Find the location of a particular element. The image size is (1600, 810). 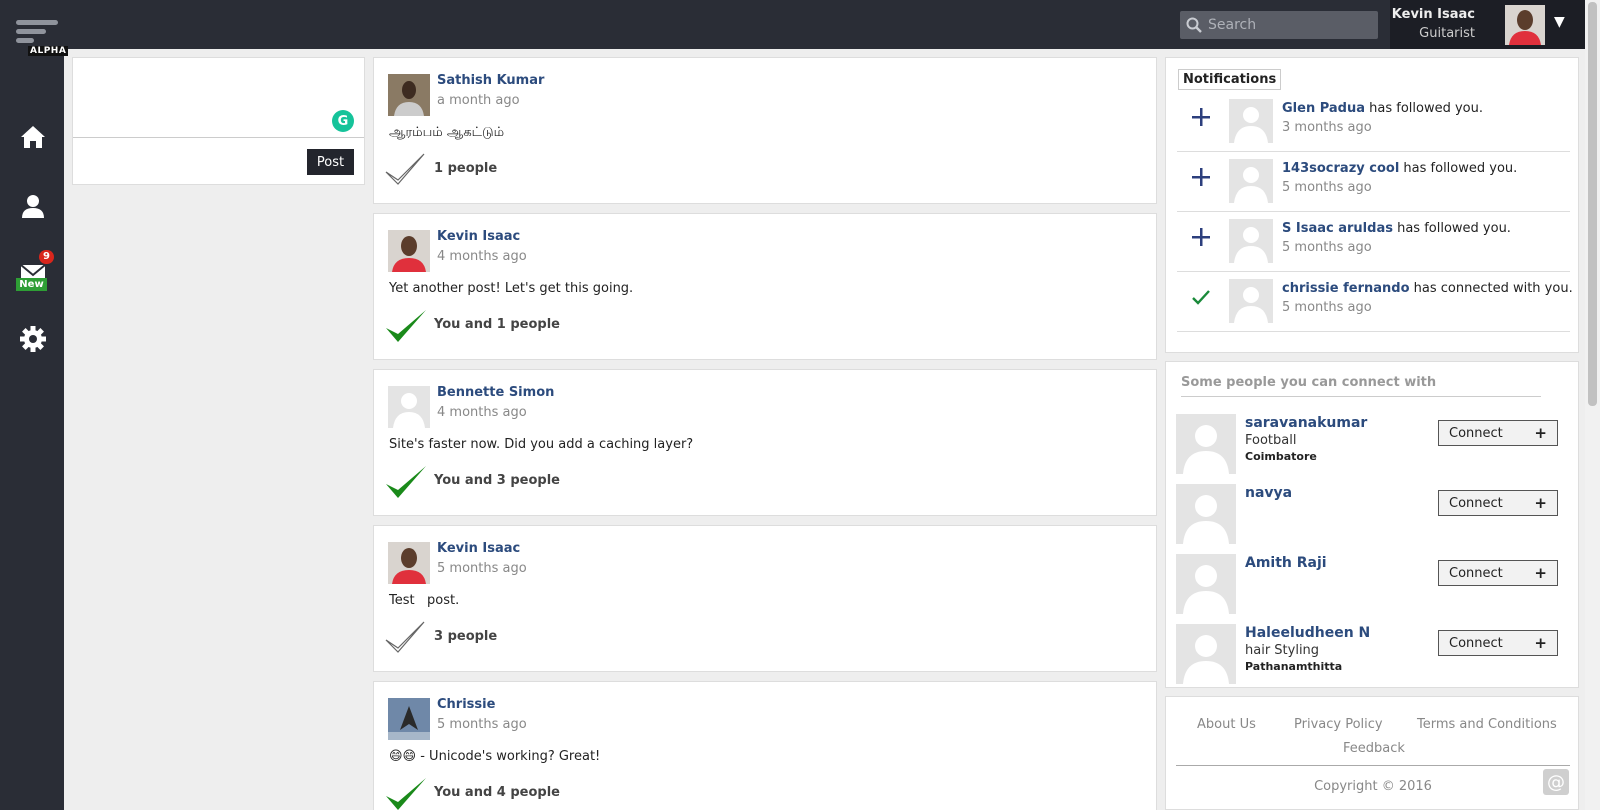

suggestions-title: Some people you can connect with is located at coordinates (1361, 386).